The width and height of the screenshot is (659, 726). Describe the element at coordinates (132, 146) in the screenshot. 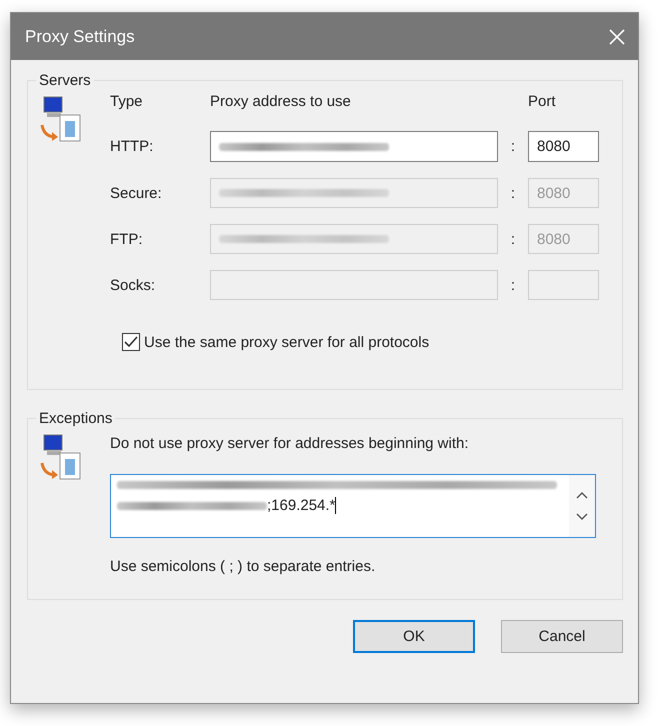

I see `field-label: HTTP:` at that location.